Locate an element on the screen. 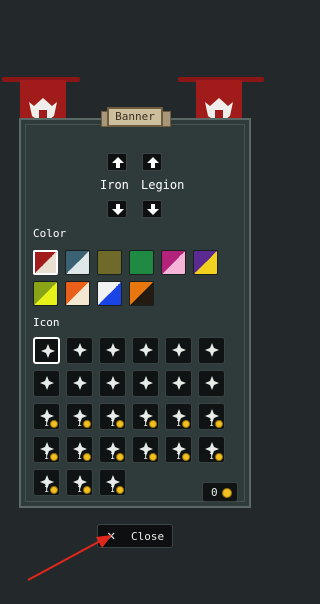  first-word-up-button is located at coordinates (117, 162).